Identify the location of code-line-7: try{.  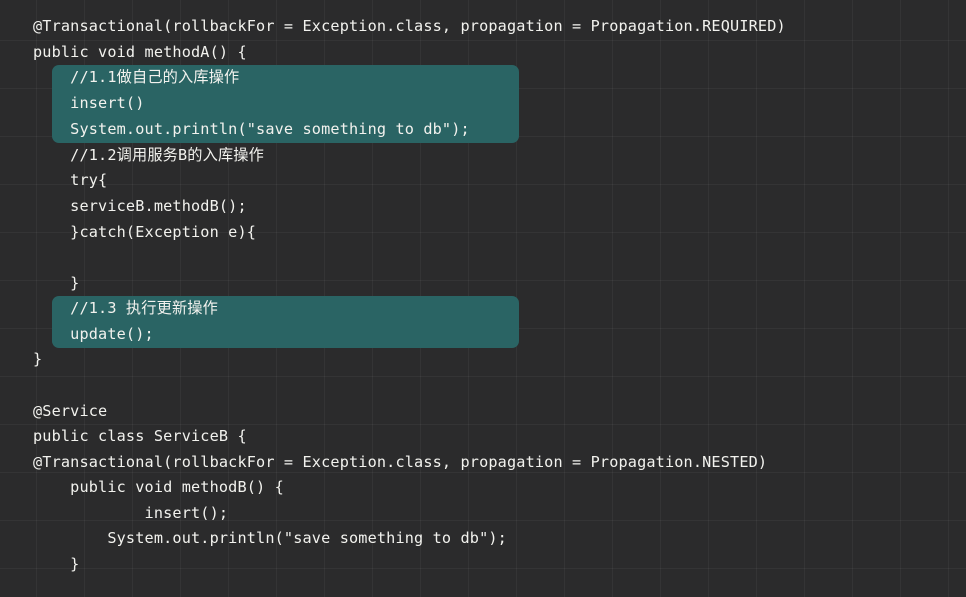
(70, 180).